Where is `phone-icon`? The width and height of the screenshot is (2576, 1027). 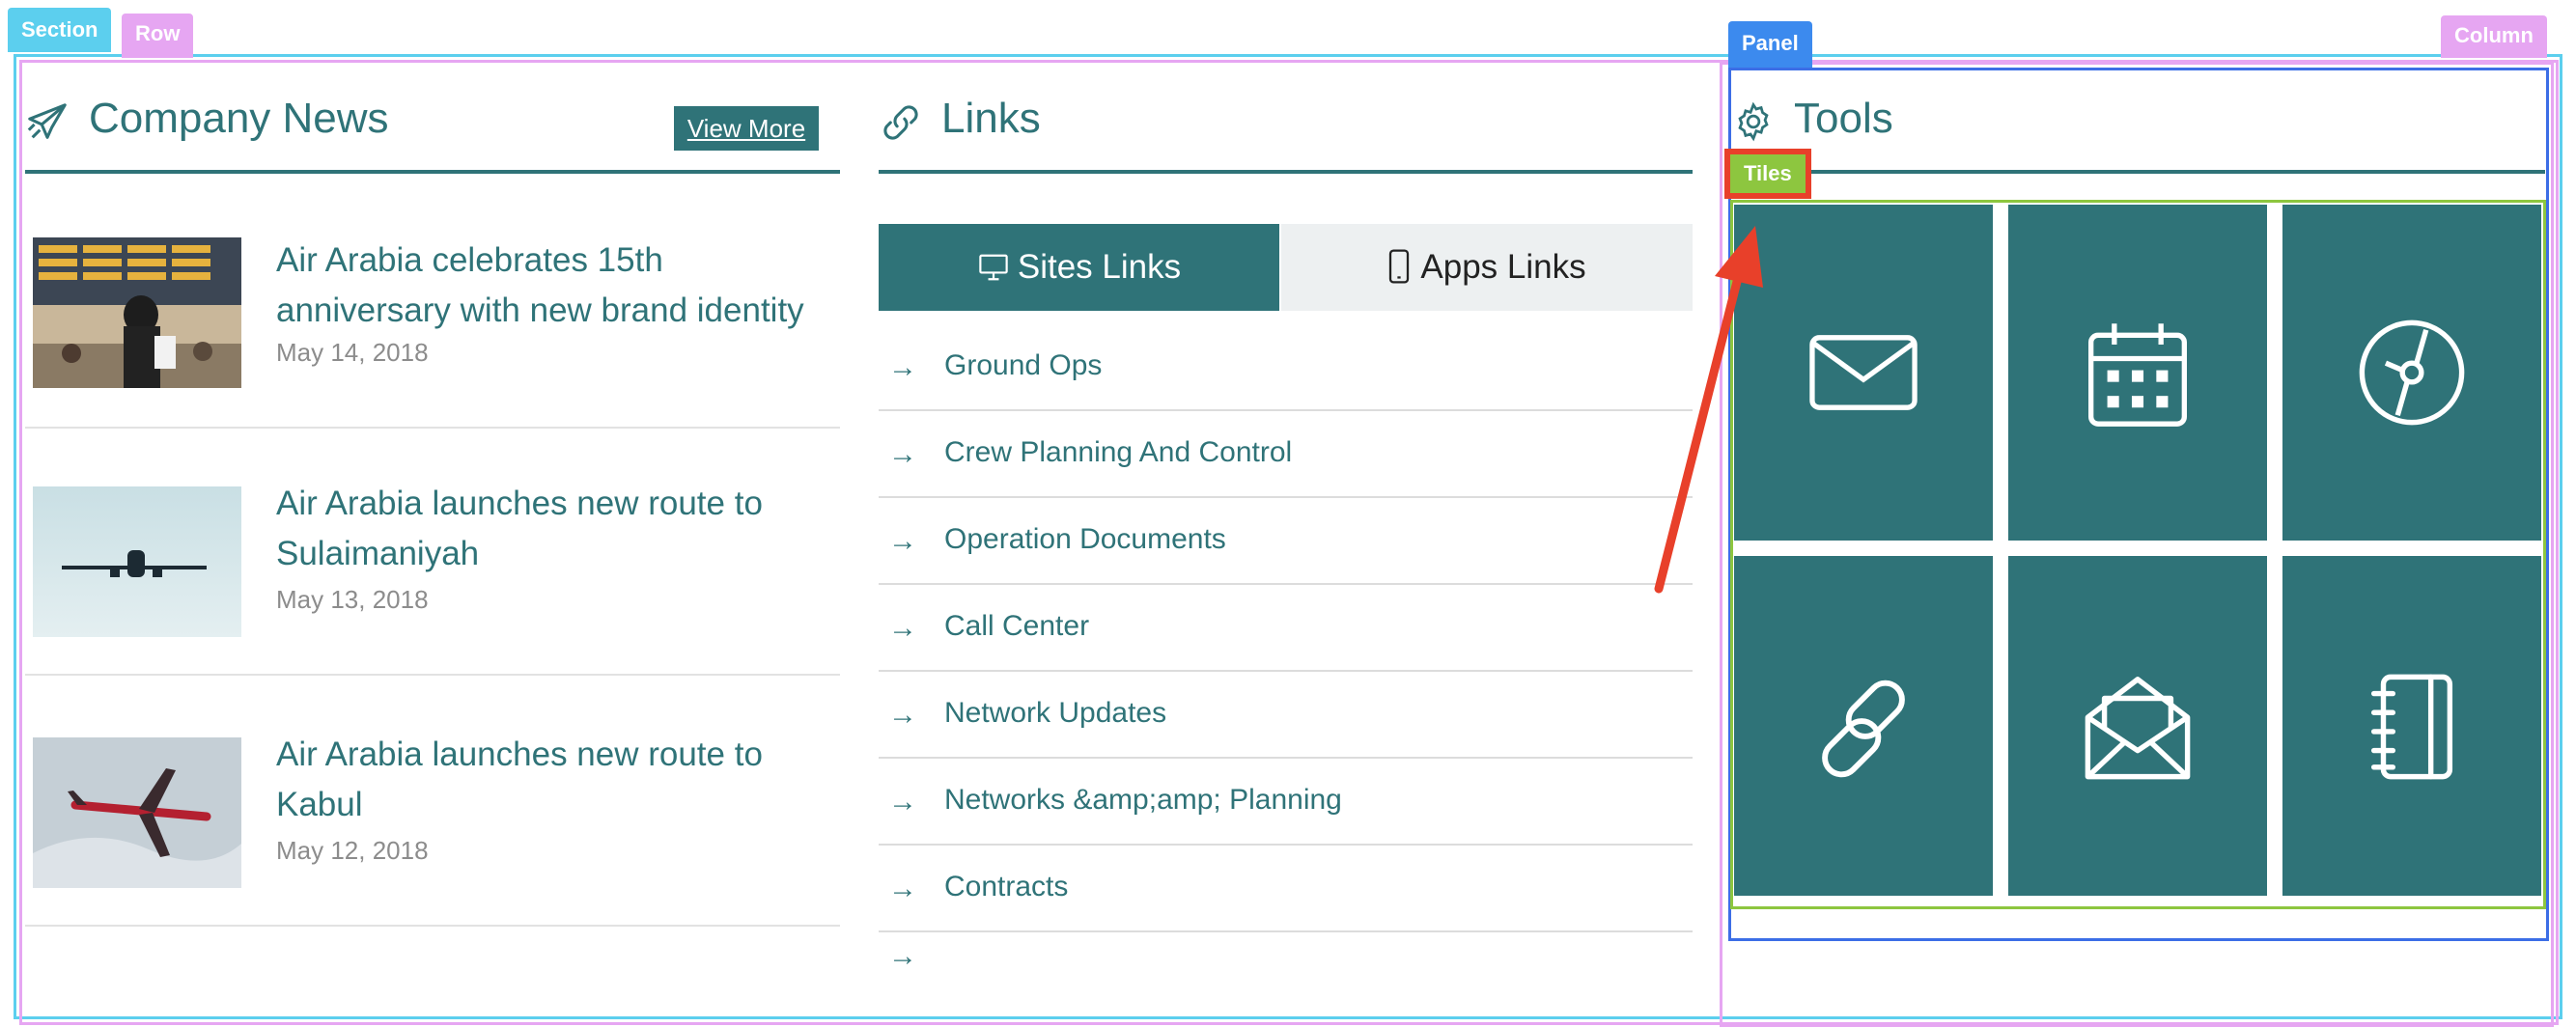
phone-icon is located at coordinates (1399, 266).